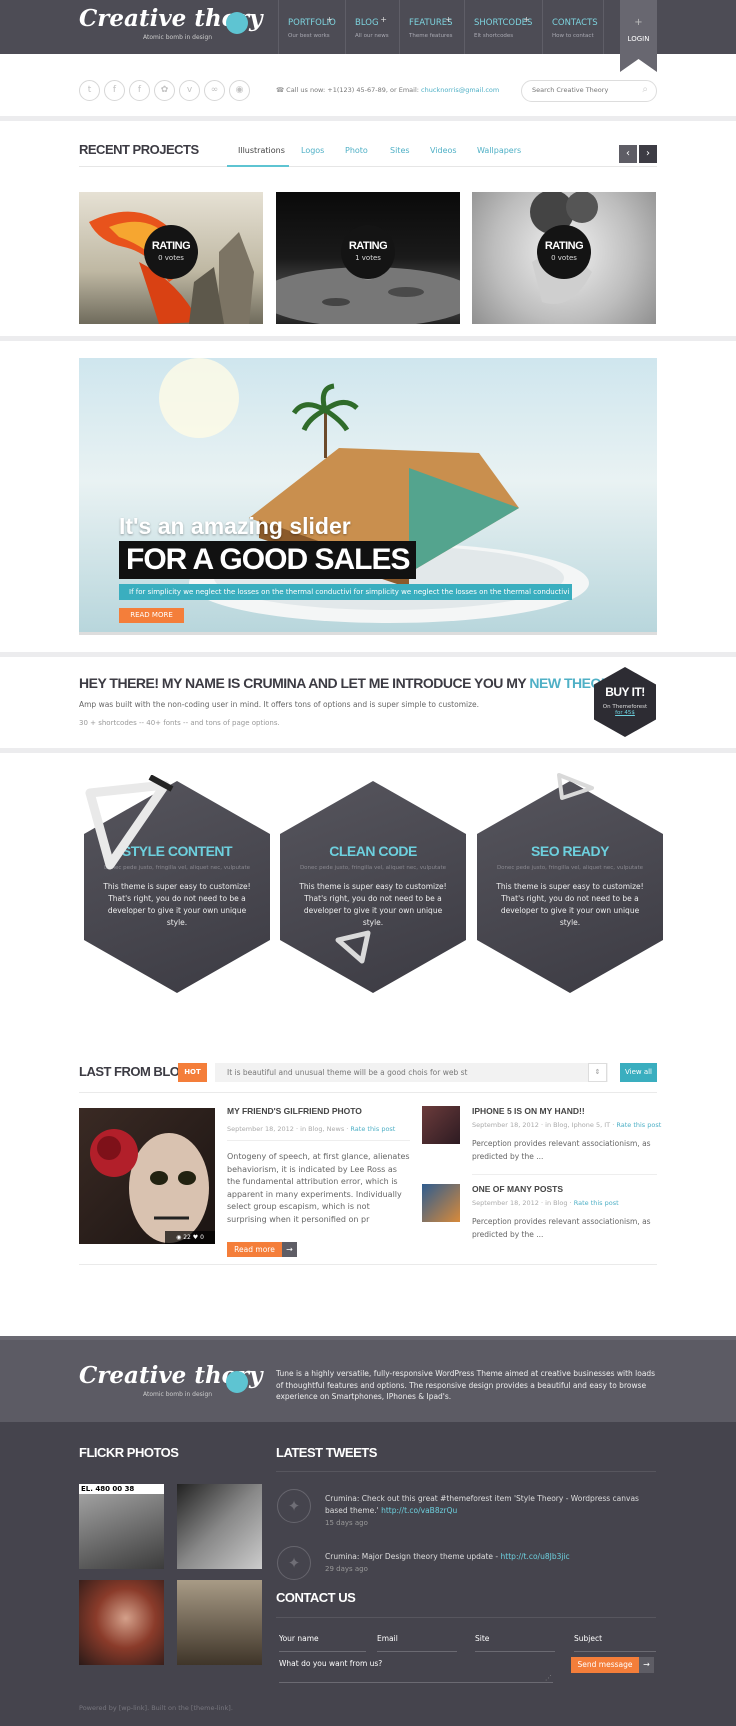 The height and width of the screenshot is (1726, 736). Describe the element at coordinates (494, 36) in the screenshot. I see `nav-sub: Elt shortcodes` at that location.